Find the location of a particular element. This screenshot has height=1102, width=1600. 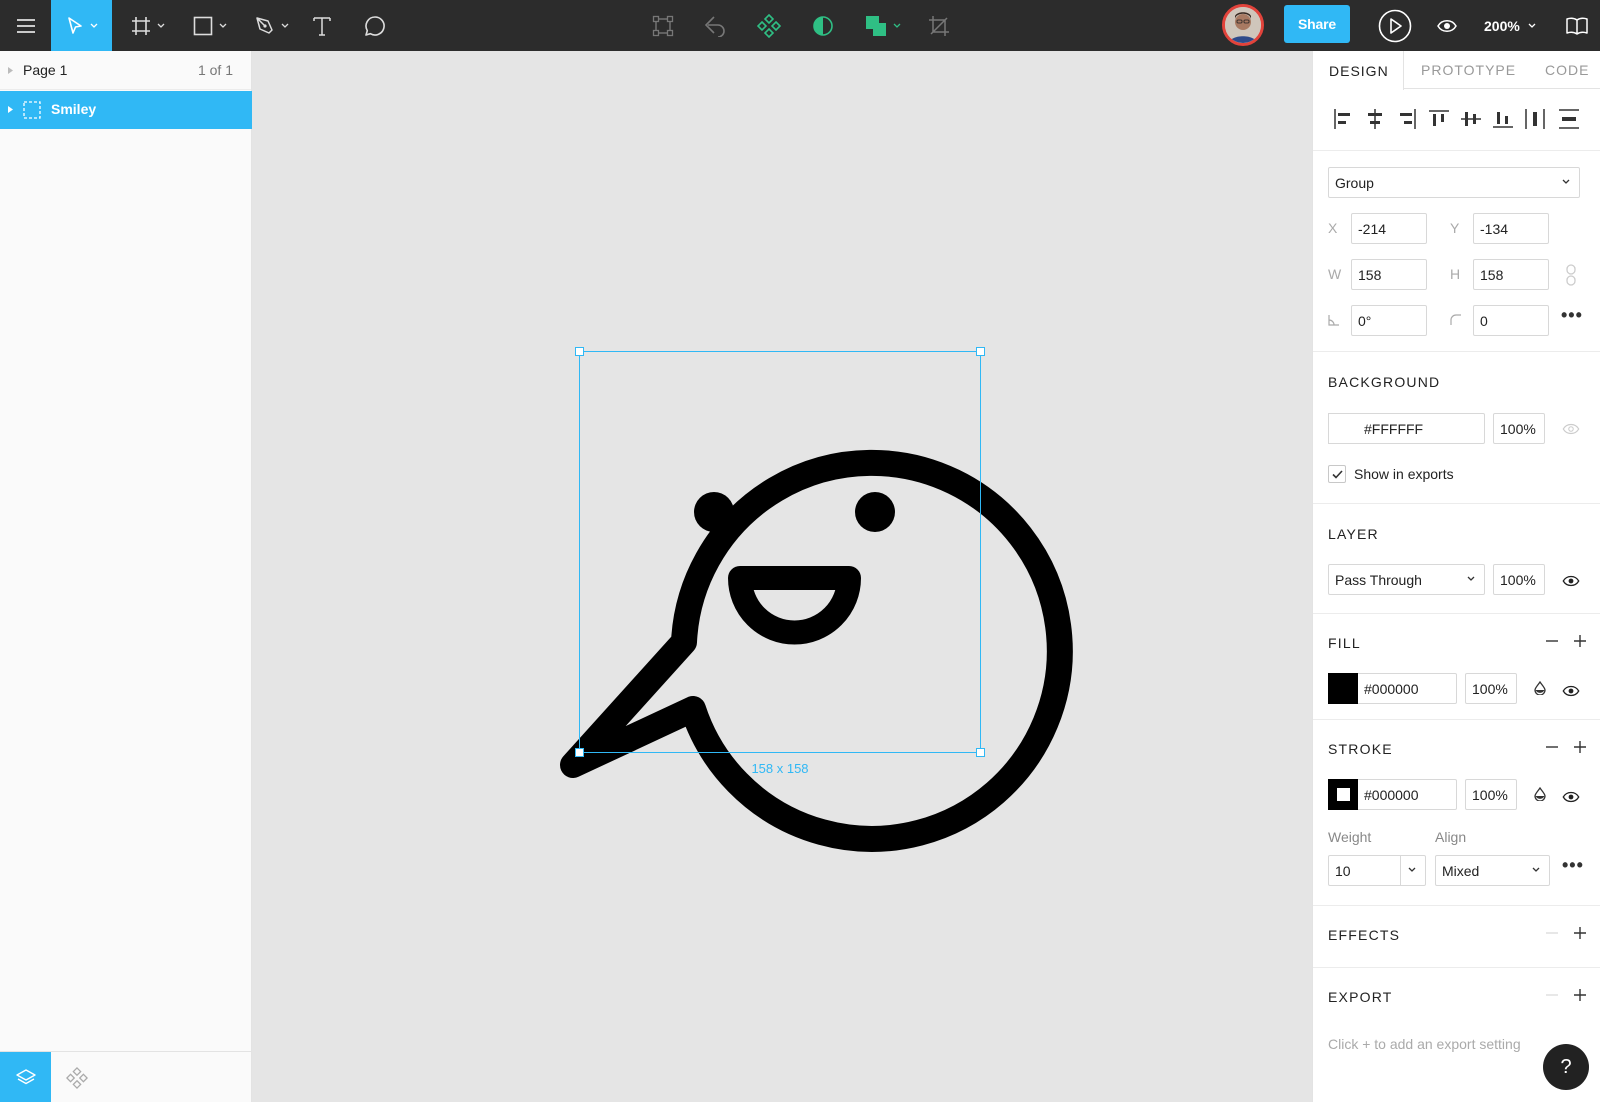

menu-button is located at coordinates (25, 25).